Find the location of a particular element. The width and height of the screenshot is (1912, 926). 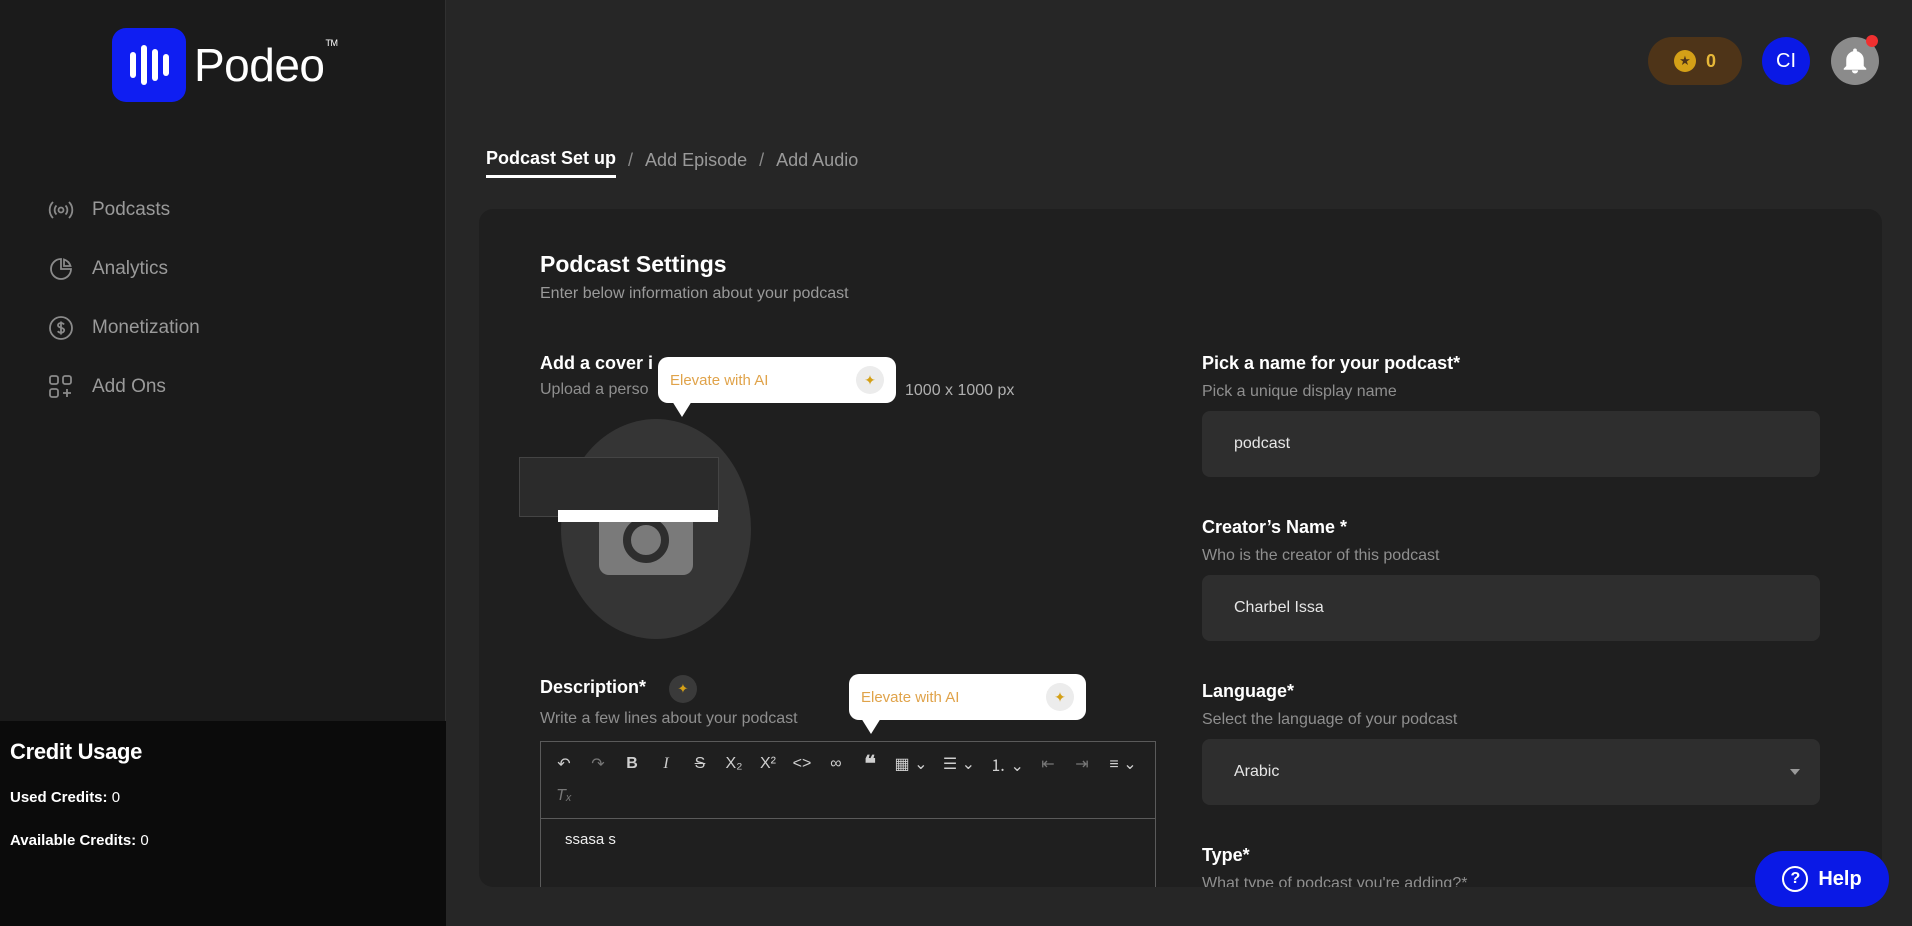

align-icon: ≡ ⌄ is located at coordinates (1123, 764).